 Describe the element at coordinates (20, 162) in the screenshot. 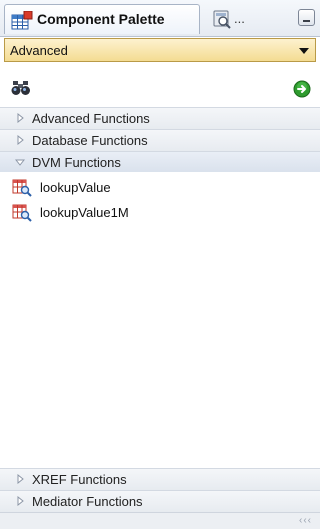

I see `caret-down-icon` at that location.